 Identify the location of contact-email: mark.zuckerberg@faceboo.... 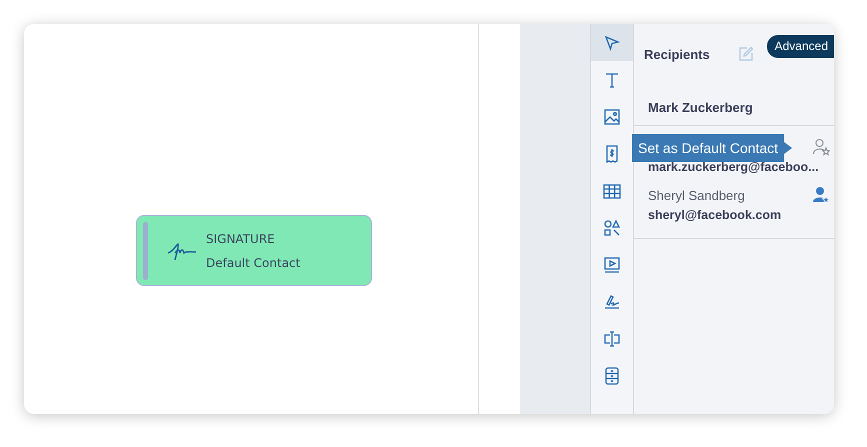
(734, 167).